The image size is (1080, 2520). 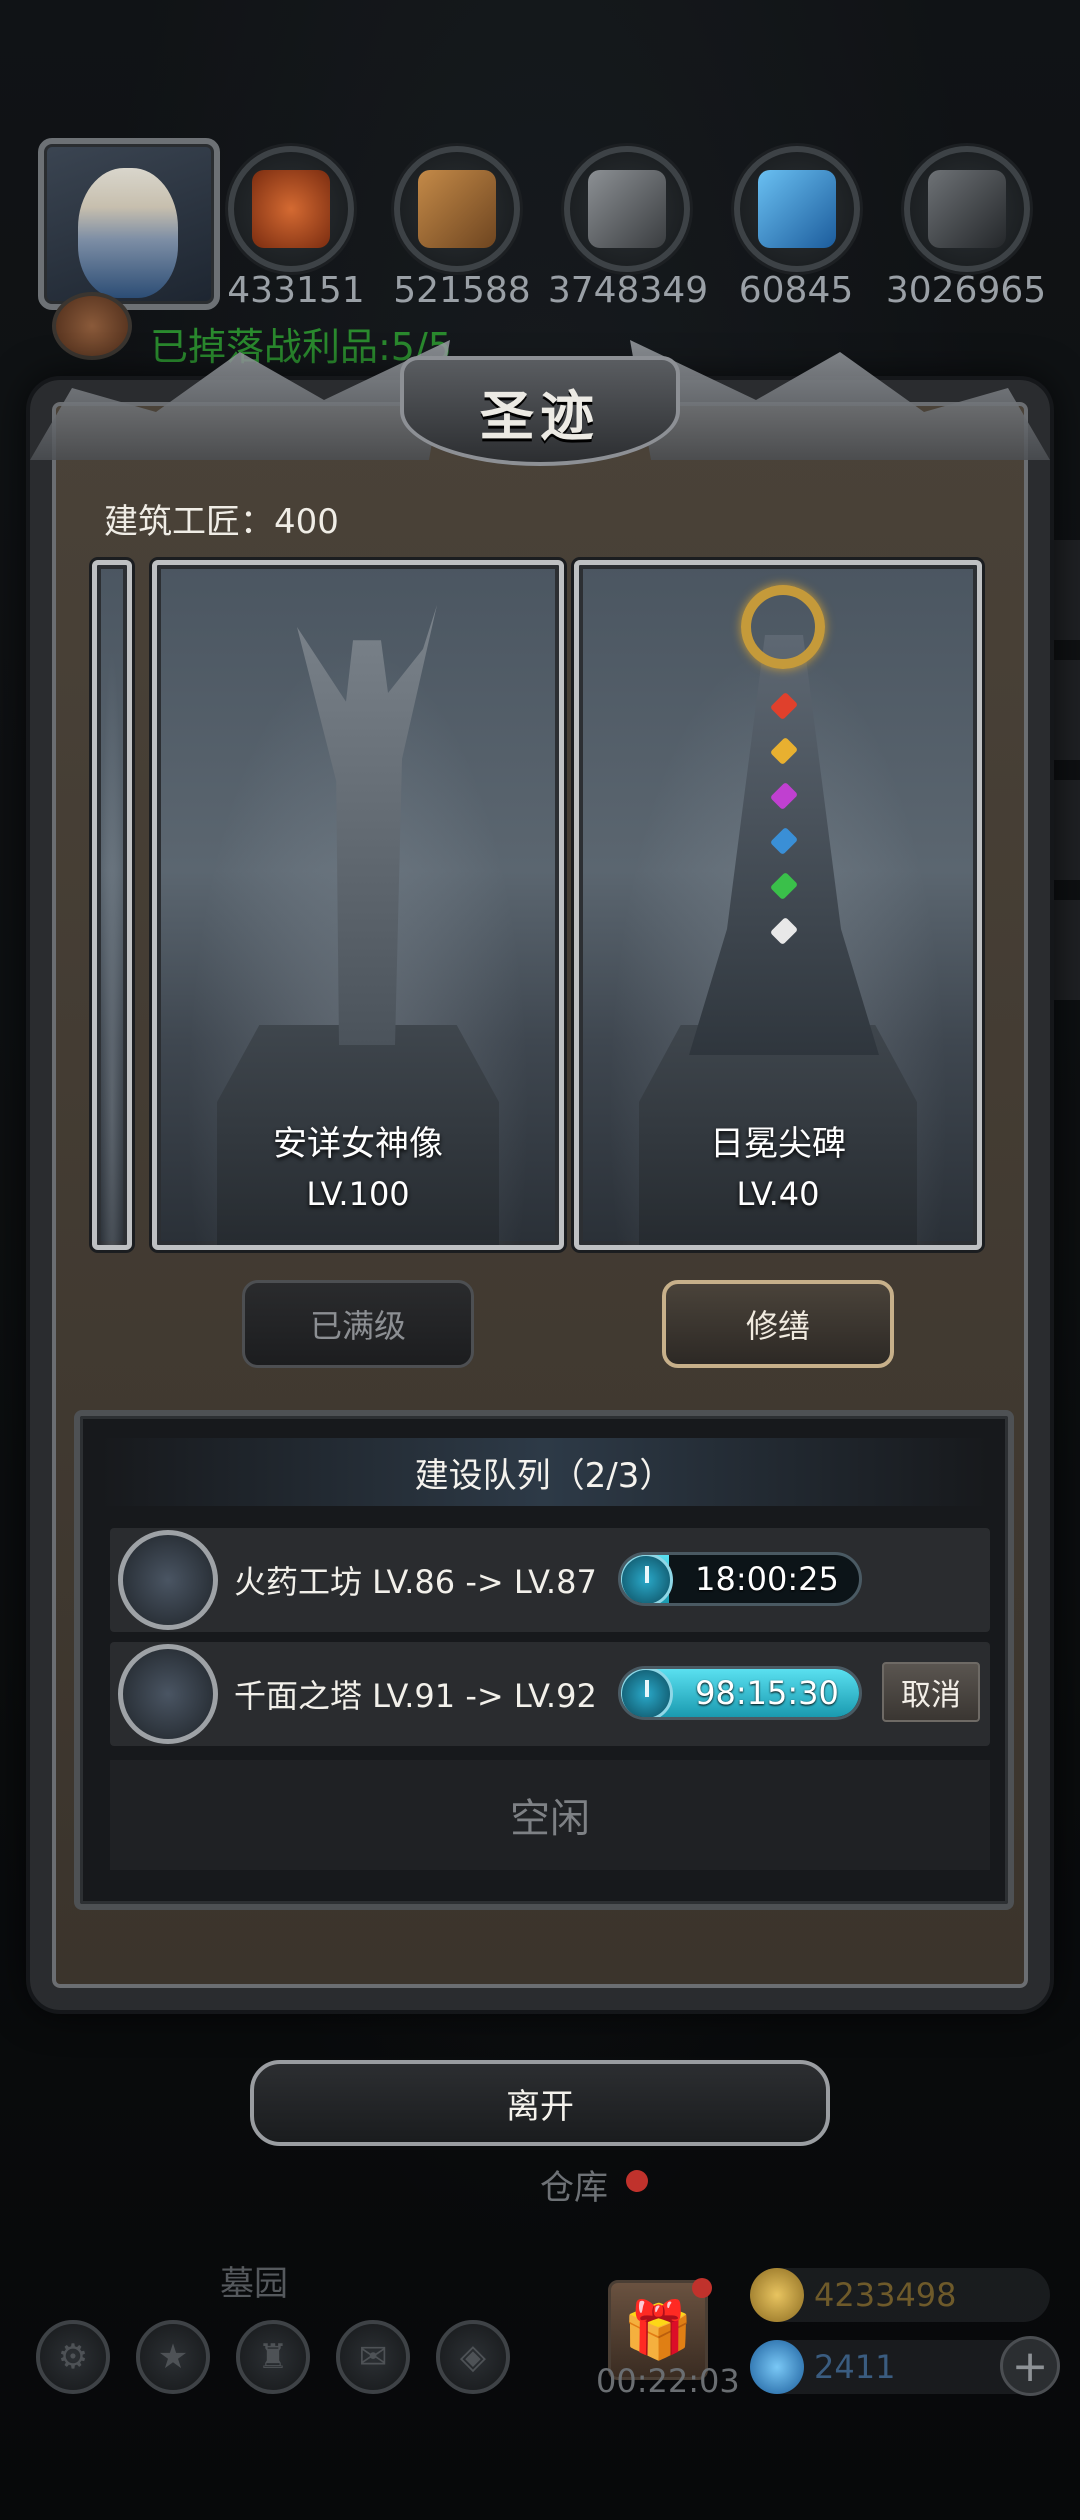 I want to click on gem-amount: 2411, so click(x=855, y=2367).